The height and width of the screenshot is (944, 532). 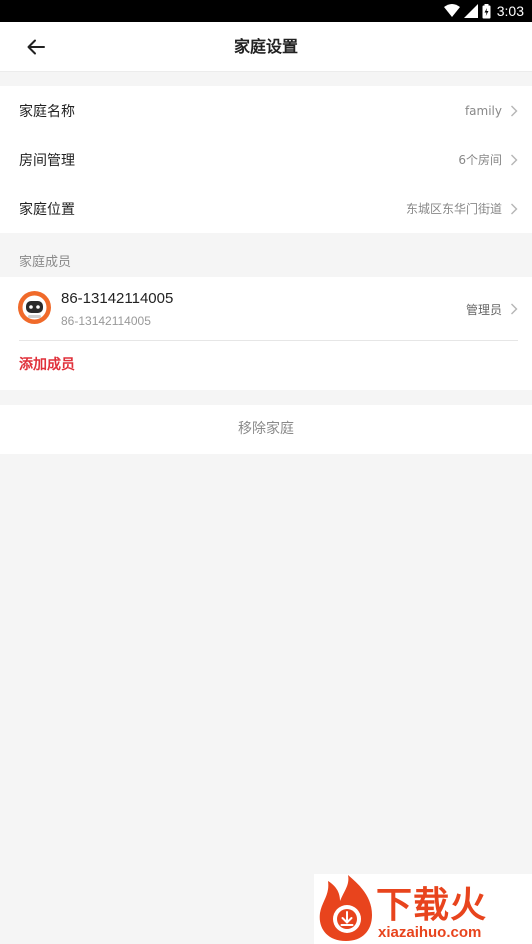 I want to click on watermark-text: 下载火, so click(x=432, y=905).